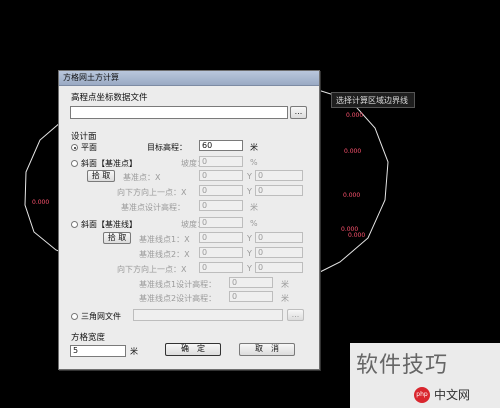 This screenshot has width=500, height=408. Describe the element at coordinates (254, 162) in the screenshot. I see `slope-point-slope-unit: %` at that location.